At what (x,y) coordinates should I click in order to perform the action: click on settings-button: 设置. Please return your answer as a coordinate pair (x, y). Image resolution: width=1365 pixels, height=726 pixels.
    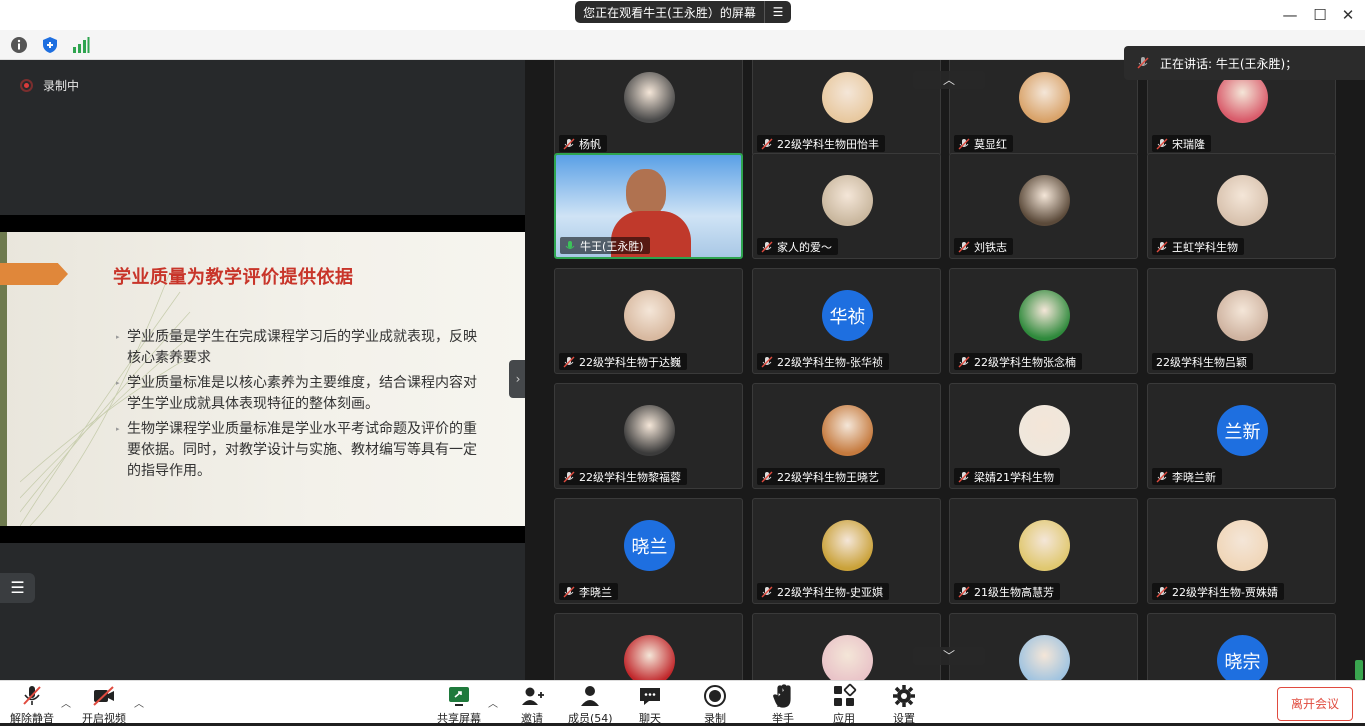
    Looking at the image, I should click on (904, 704).